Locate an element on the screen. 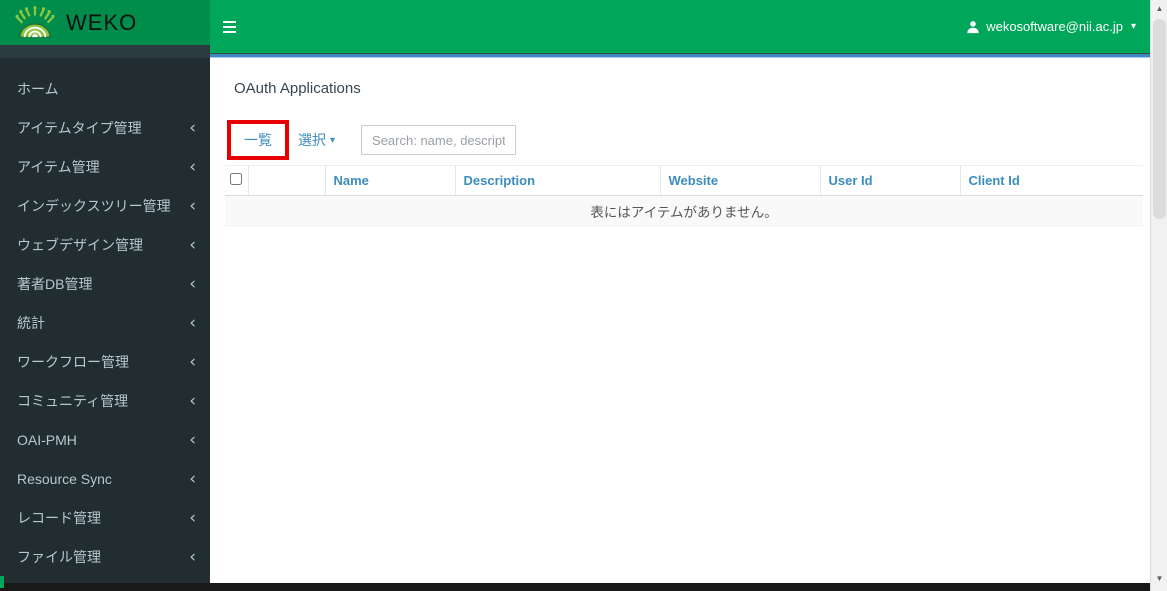  sidebar-item-file-admin: ファイル管理 ‹ is located at coordinates (105, 557).